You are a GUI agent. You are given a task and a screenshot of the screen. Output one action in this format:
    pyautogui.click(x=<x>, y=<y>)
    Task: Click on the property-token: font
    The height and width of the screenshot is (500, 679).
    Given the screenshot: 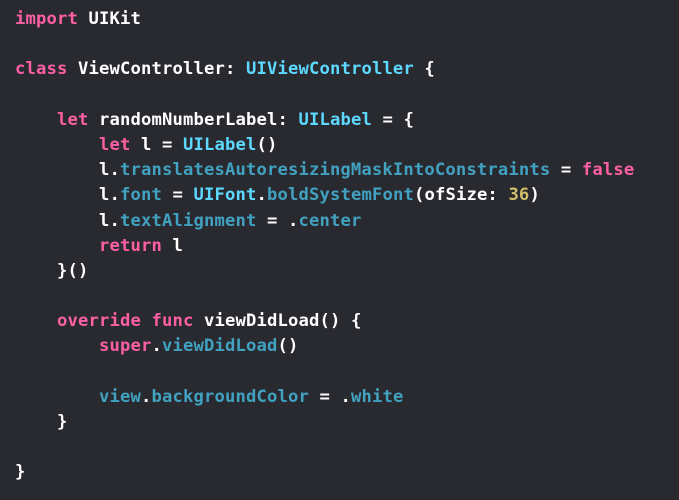 What is the action you would take?
    pyautogui.click(x=140, y=195)
    